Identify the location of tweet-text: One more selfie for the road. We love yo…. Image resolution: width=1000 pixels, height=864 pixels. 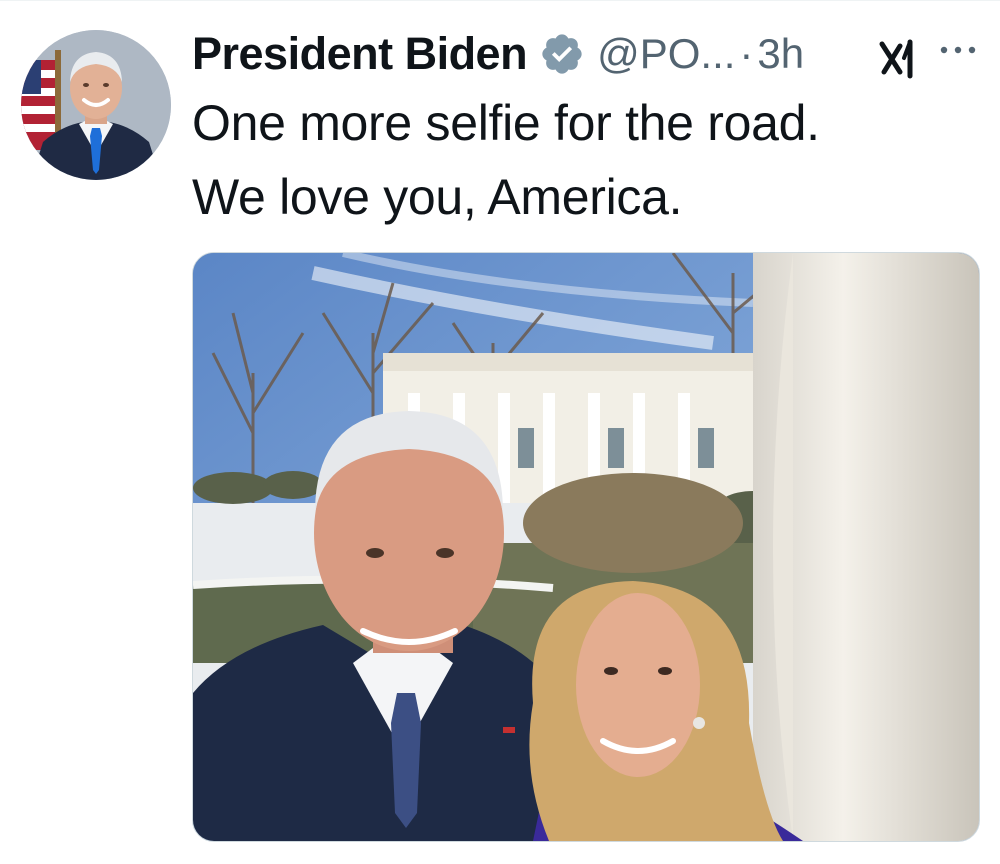
(587, 160).